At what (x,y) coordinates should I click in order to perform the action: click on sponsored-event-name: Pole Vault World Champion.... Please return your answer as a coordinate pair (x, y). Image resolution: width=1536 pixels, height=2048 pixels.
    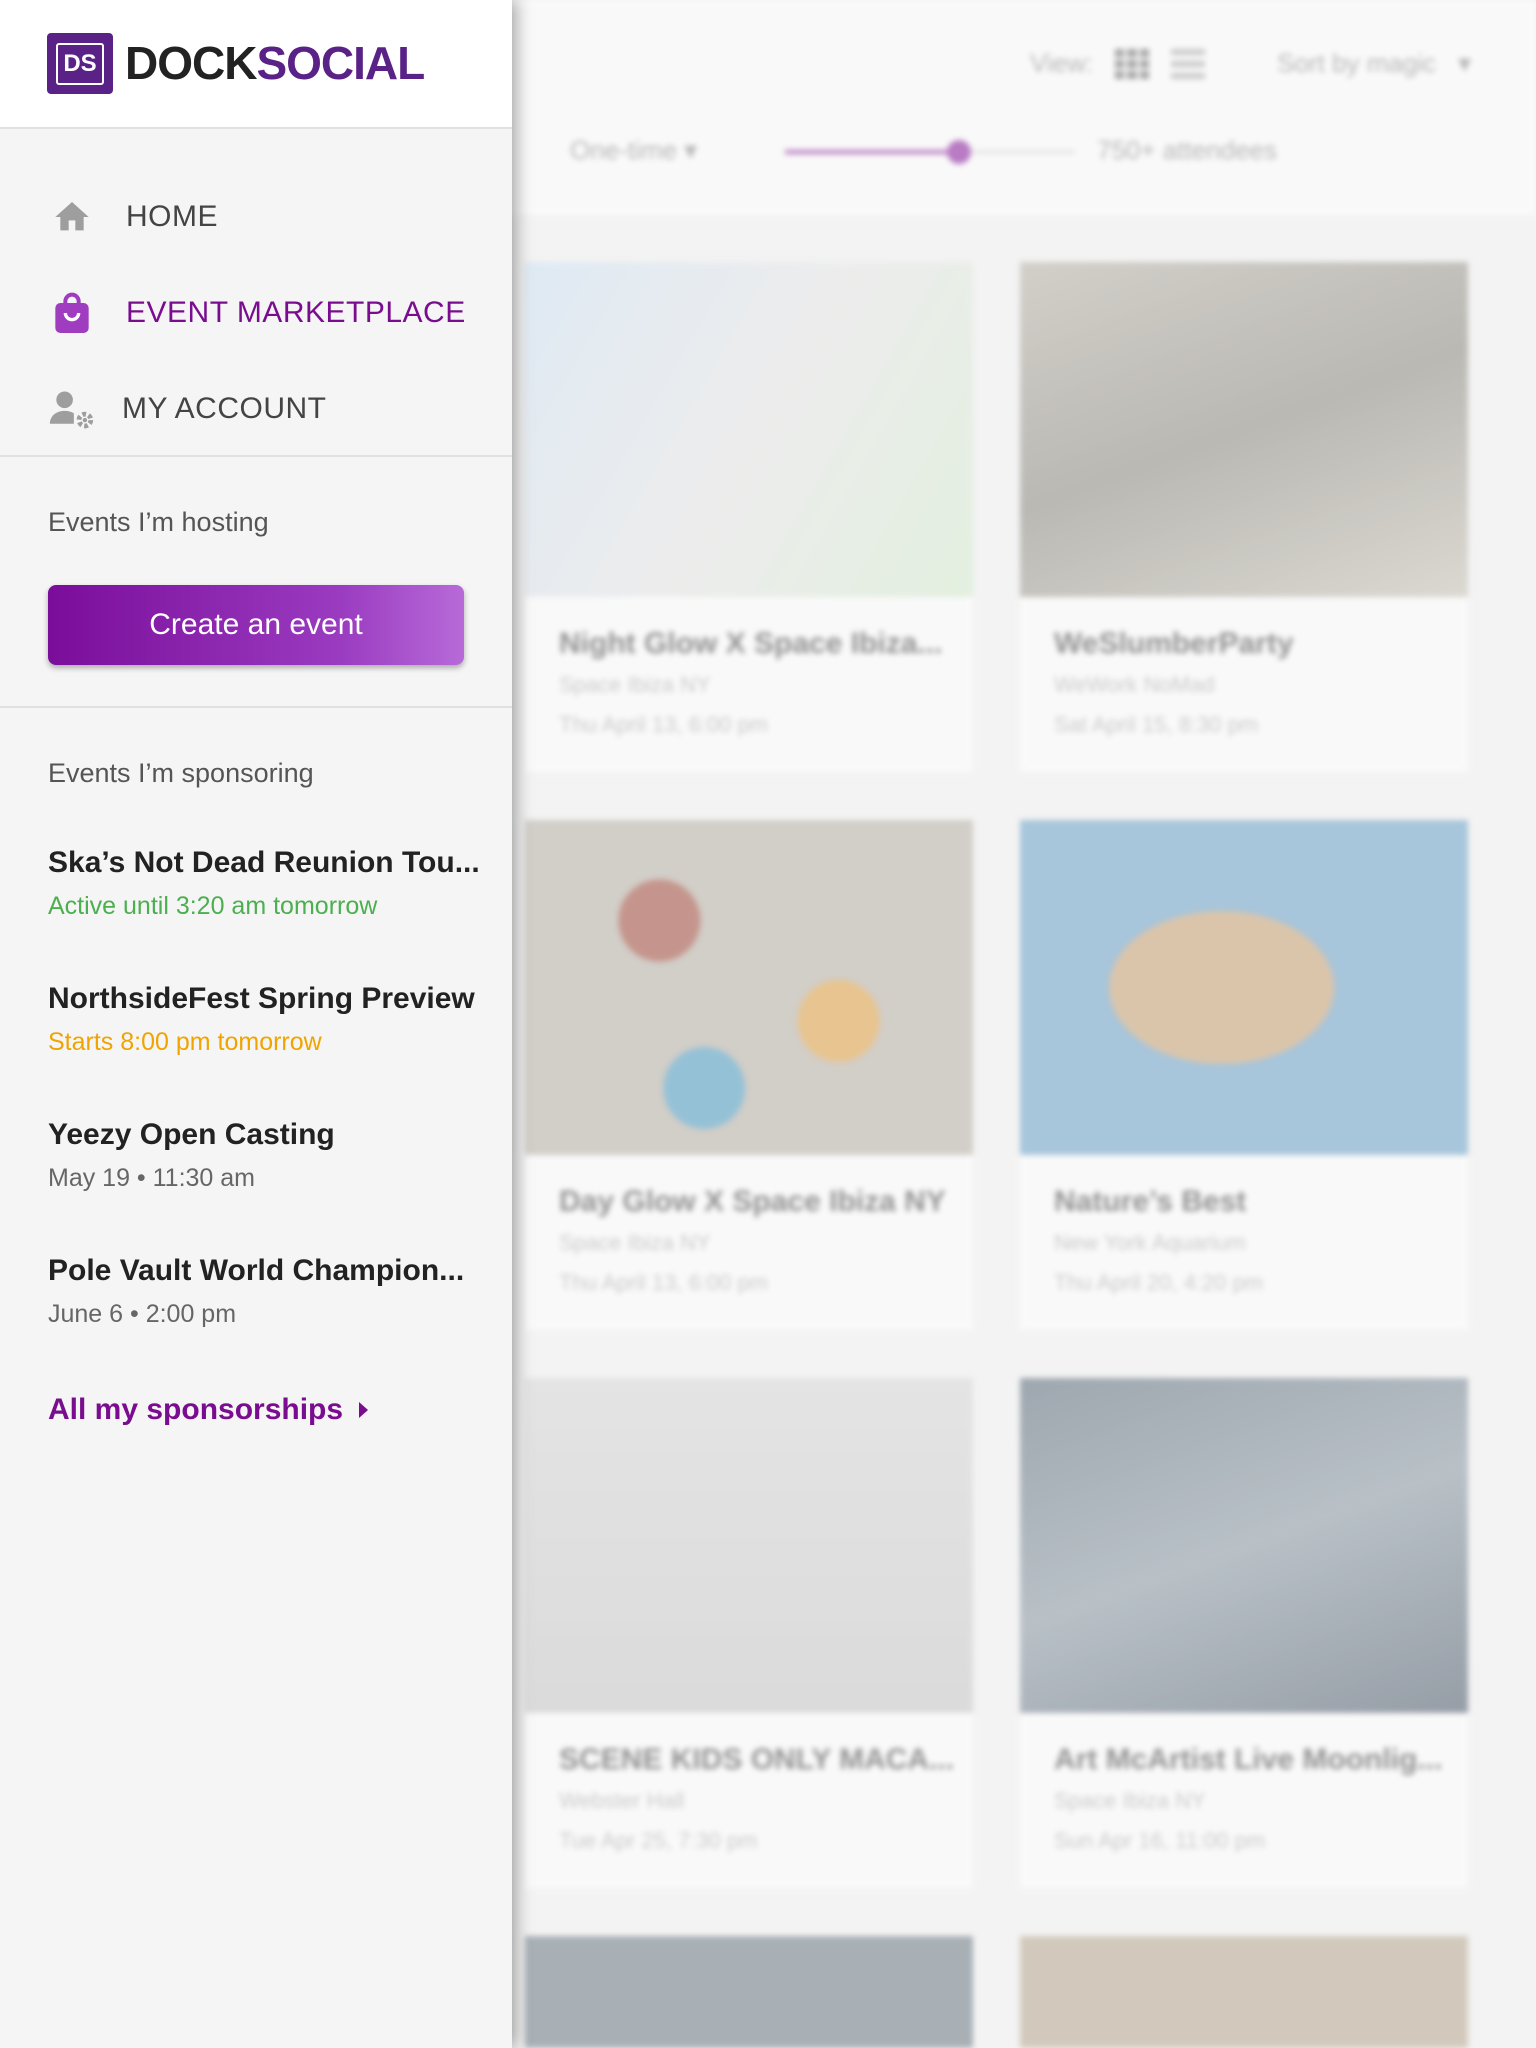
    Looking at the image, I should click on (256, 1270).